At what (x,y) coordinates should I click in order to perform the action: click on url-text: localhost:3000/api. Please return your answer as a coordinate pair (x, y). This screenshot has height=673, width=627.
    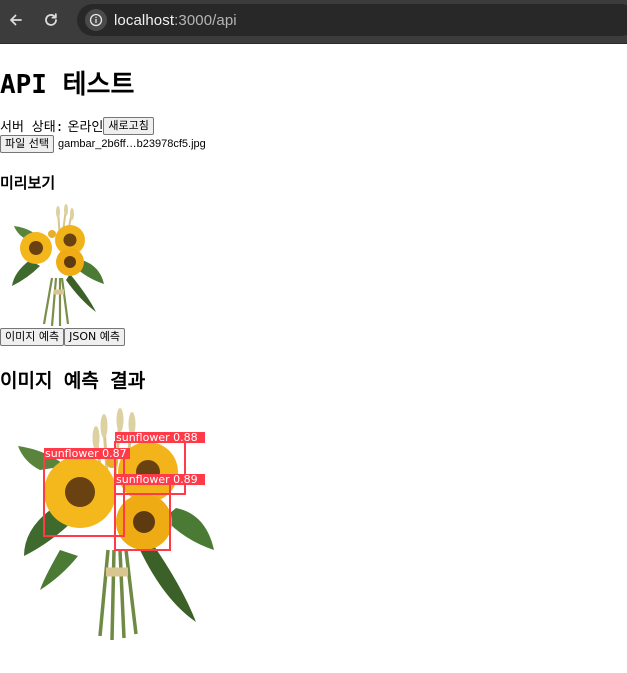
    Looking at the image, I should click on (175, 20).